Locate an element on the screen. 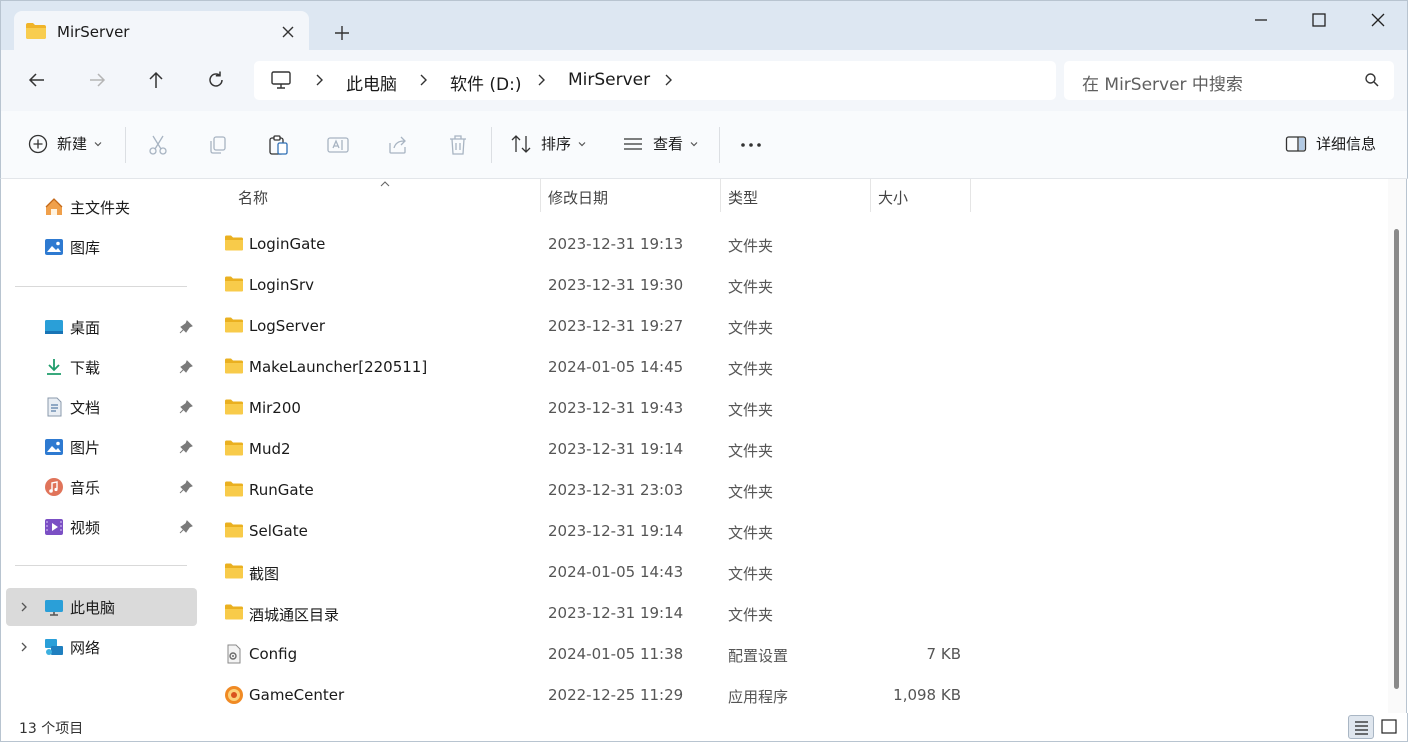 This screenshot has height=742, width=1408. rename-icon is located at coordinates (338, 145).